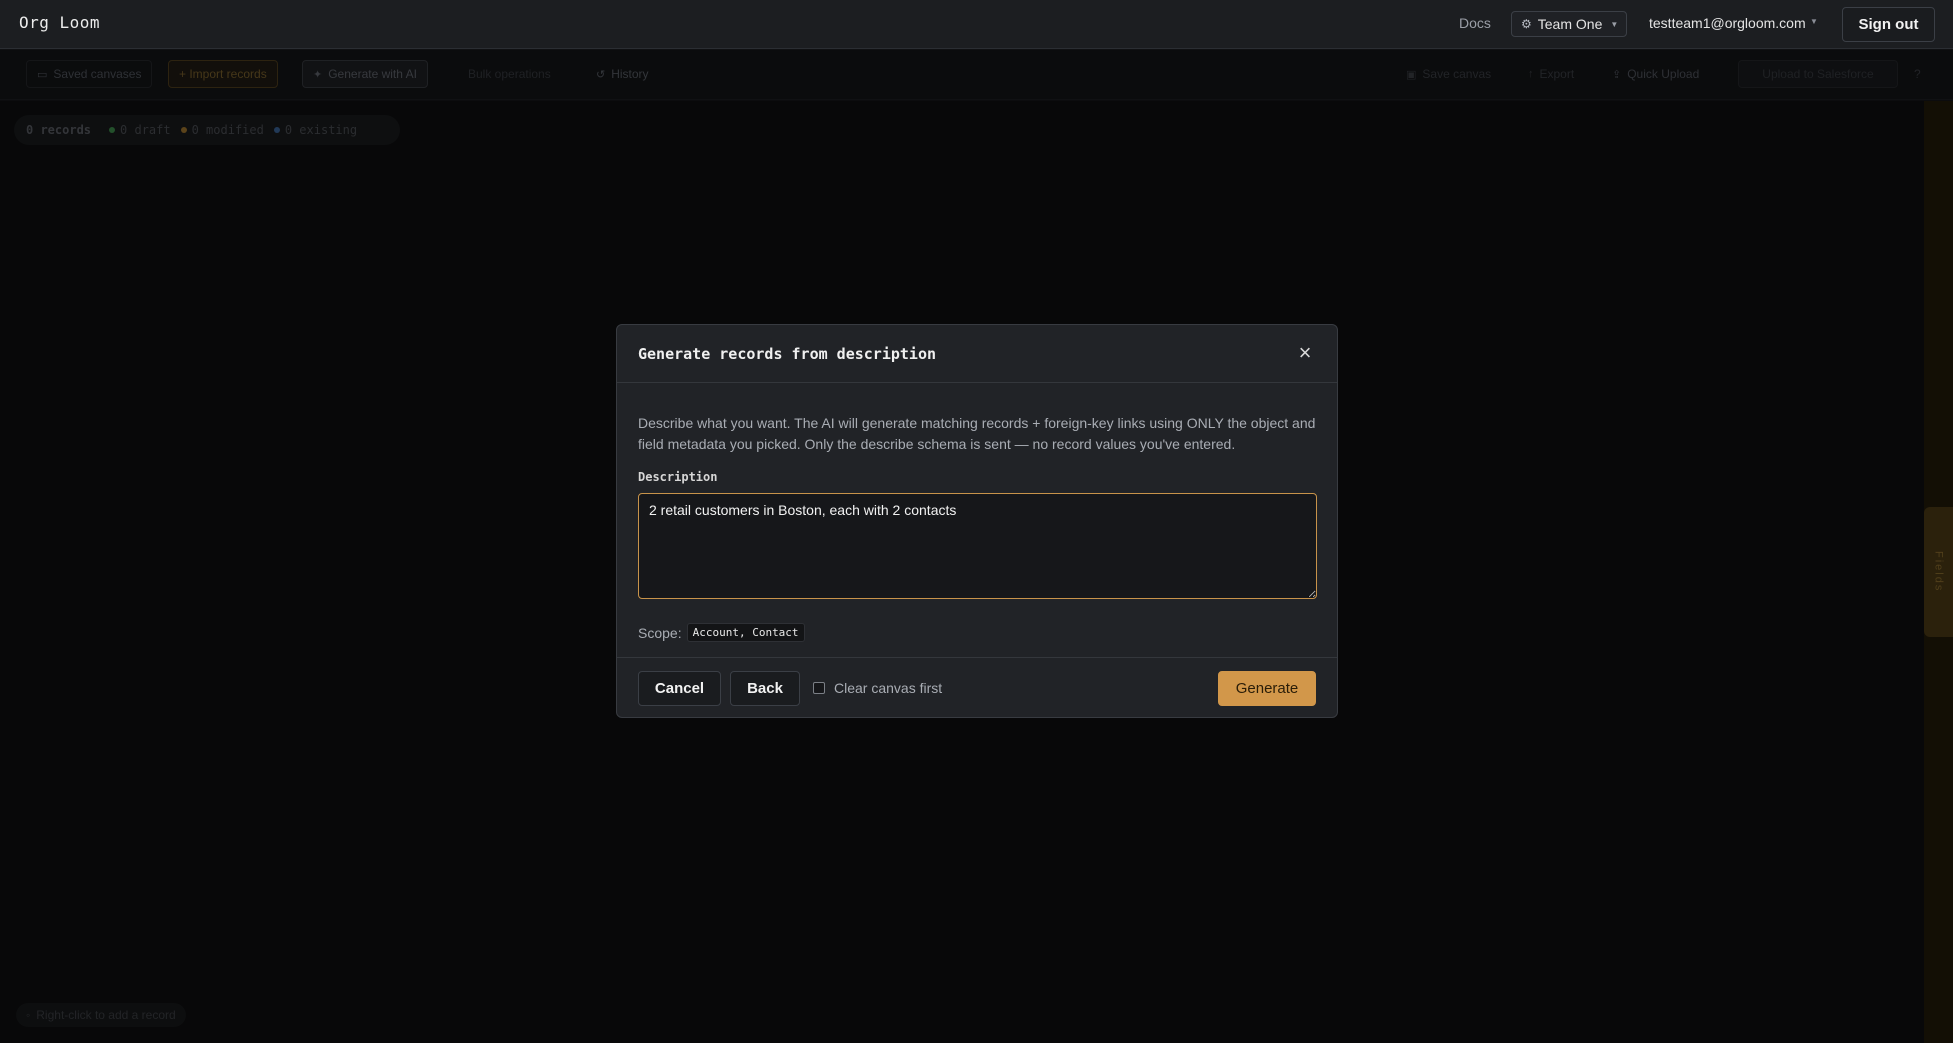  Describe the element at coordinates (1888, 24) in the screenshot. I see `sign-out-button: Sign out` at that location.